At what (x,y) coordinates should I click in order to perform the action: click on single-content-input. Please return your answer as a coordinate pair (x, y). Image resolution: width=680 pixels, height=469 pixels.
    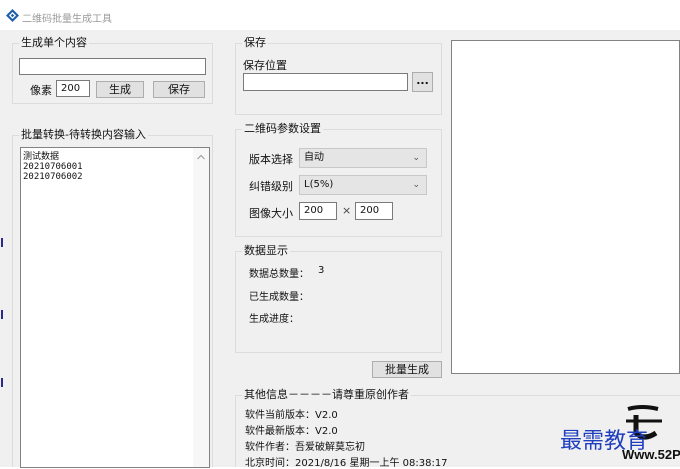
    Looking at the image, I should click on (112, 66).